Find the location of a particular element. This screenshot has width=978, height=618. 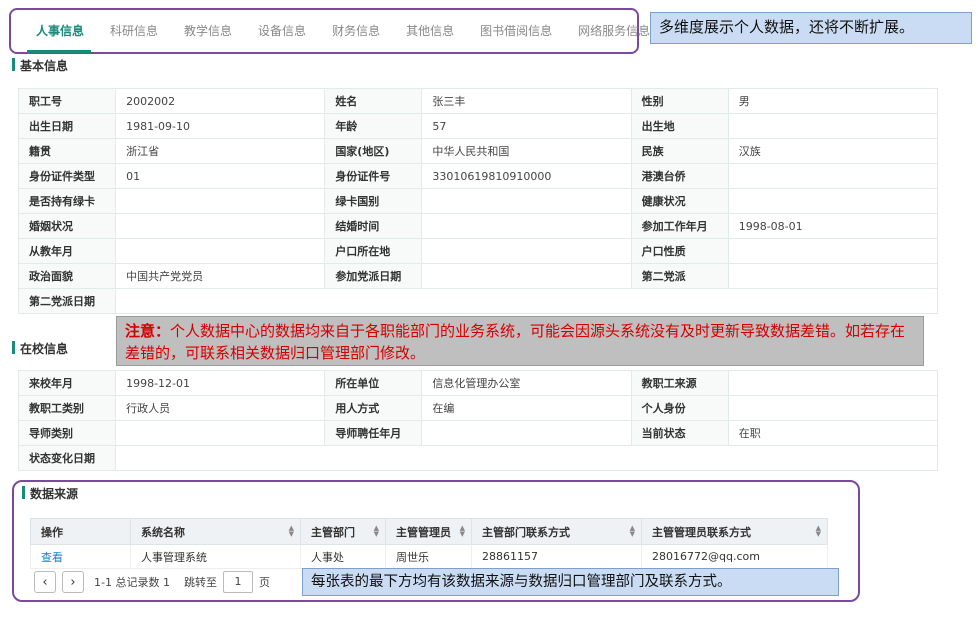

basic-info-row: 出生日期 1981-09-10 年龄 57 出生地 is located at coordinates (478, 126).